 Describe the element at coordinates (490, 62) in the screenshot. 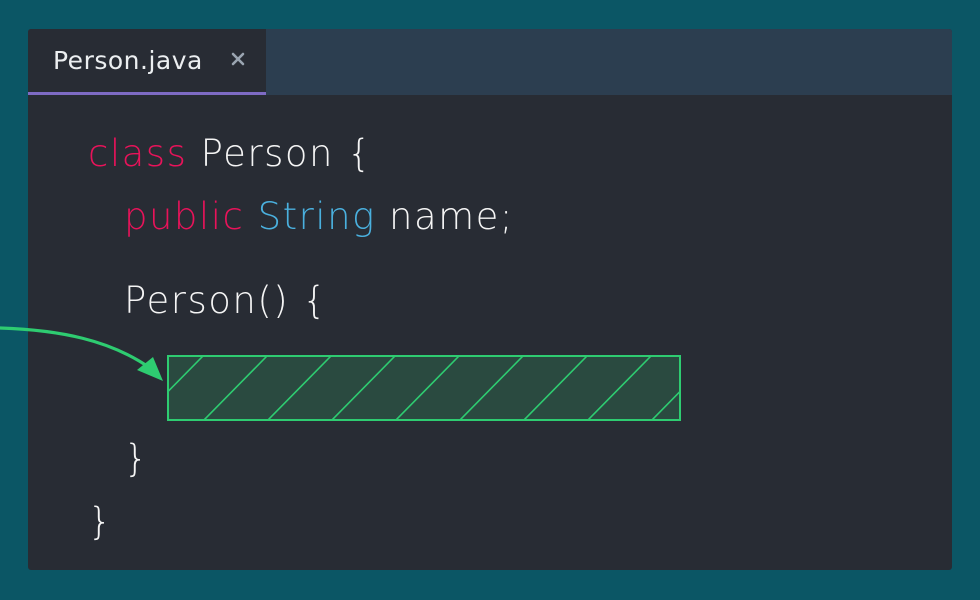

I see `tab-bar: Person.java` at that location.